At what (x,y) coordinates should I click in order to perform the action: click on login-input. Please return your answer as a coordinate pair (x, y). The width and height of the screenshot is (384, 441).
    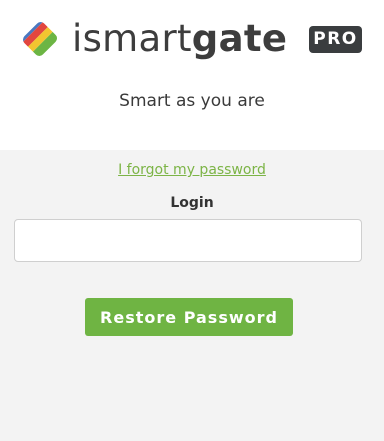
    Looking at the image, I should click on (188, 240).